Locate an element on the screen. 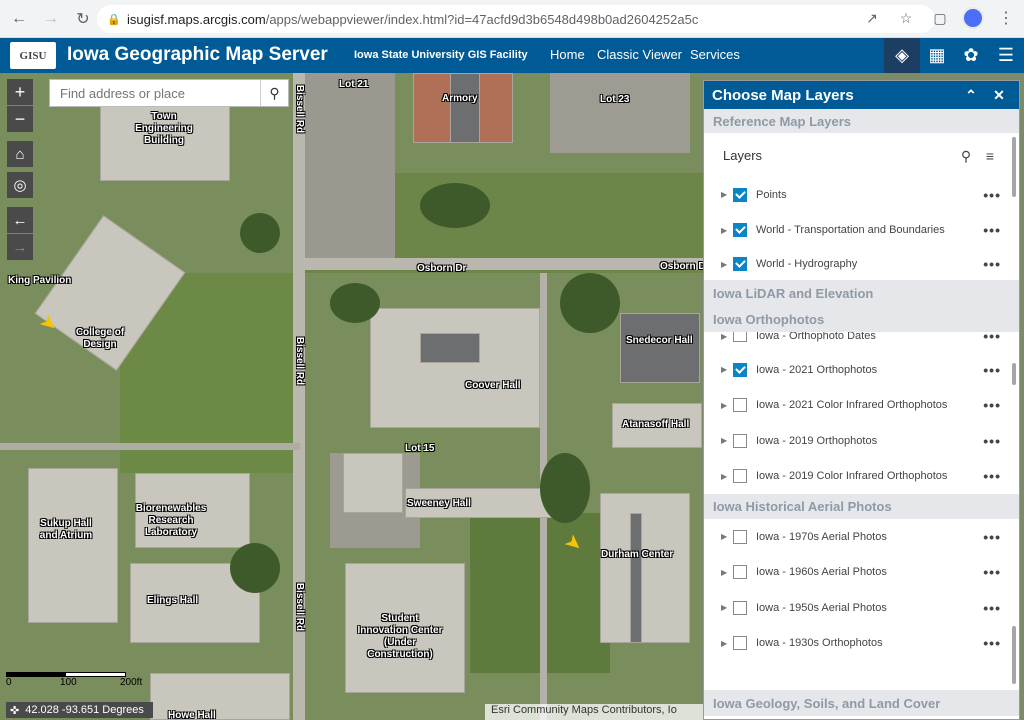 The height and width of the screenshot is (720, 1024). previous-extent-icon: ← is located at coordinates (20, 220).